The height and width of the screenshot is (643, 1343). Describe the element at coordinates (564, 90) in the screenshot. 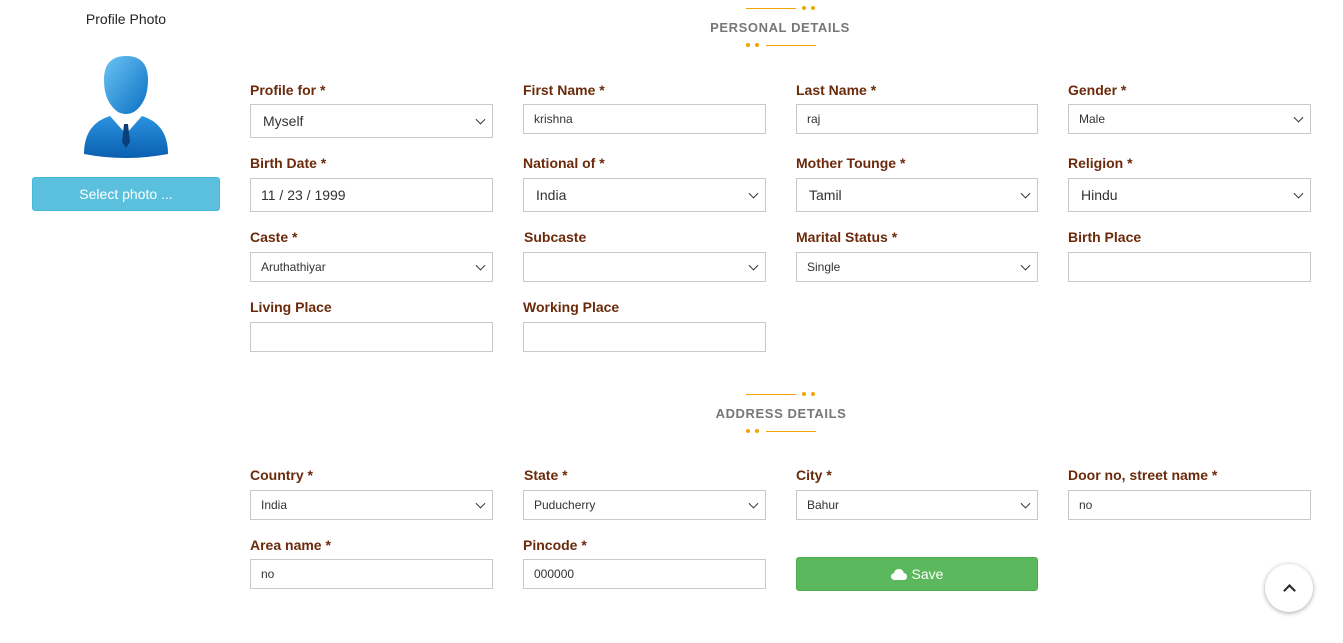

I see `first-name-label: First Name *` at that location.